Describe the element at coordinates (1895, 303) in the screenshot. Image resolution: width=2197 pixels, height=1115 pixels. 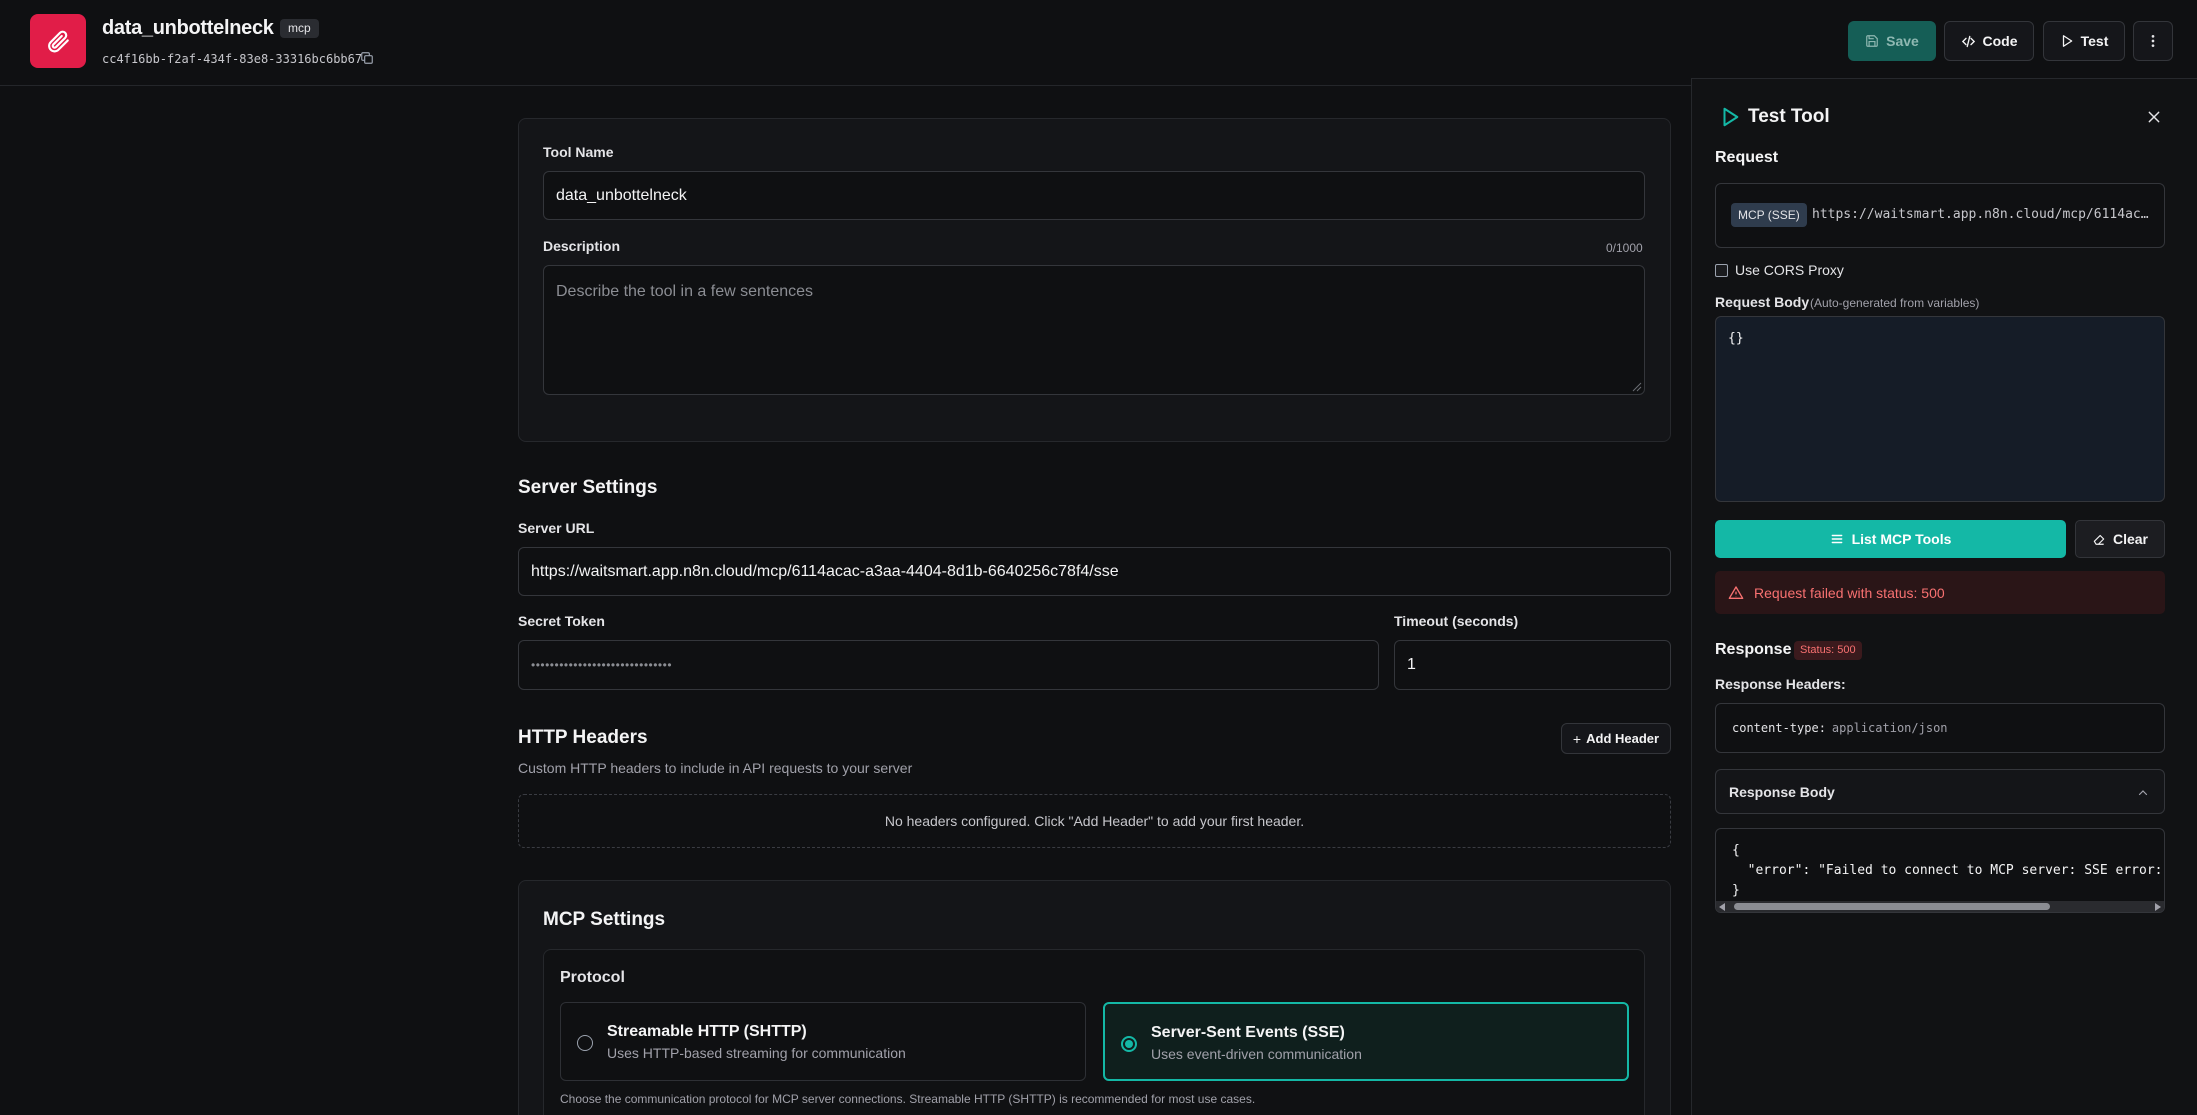
I see `request-body-hint: (Auto-generated from variables)` at that location.